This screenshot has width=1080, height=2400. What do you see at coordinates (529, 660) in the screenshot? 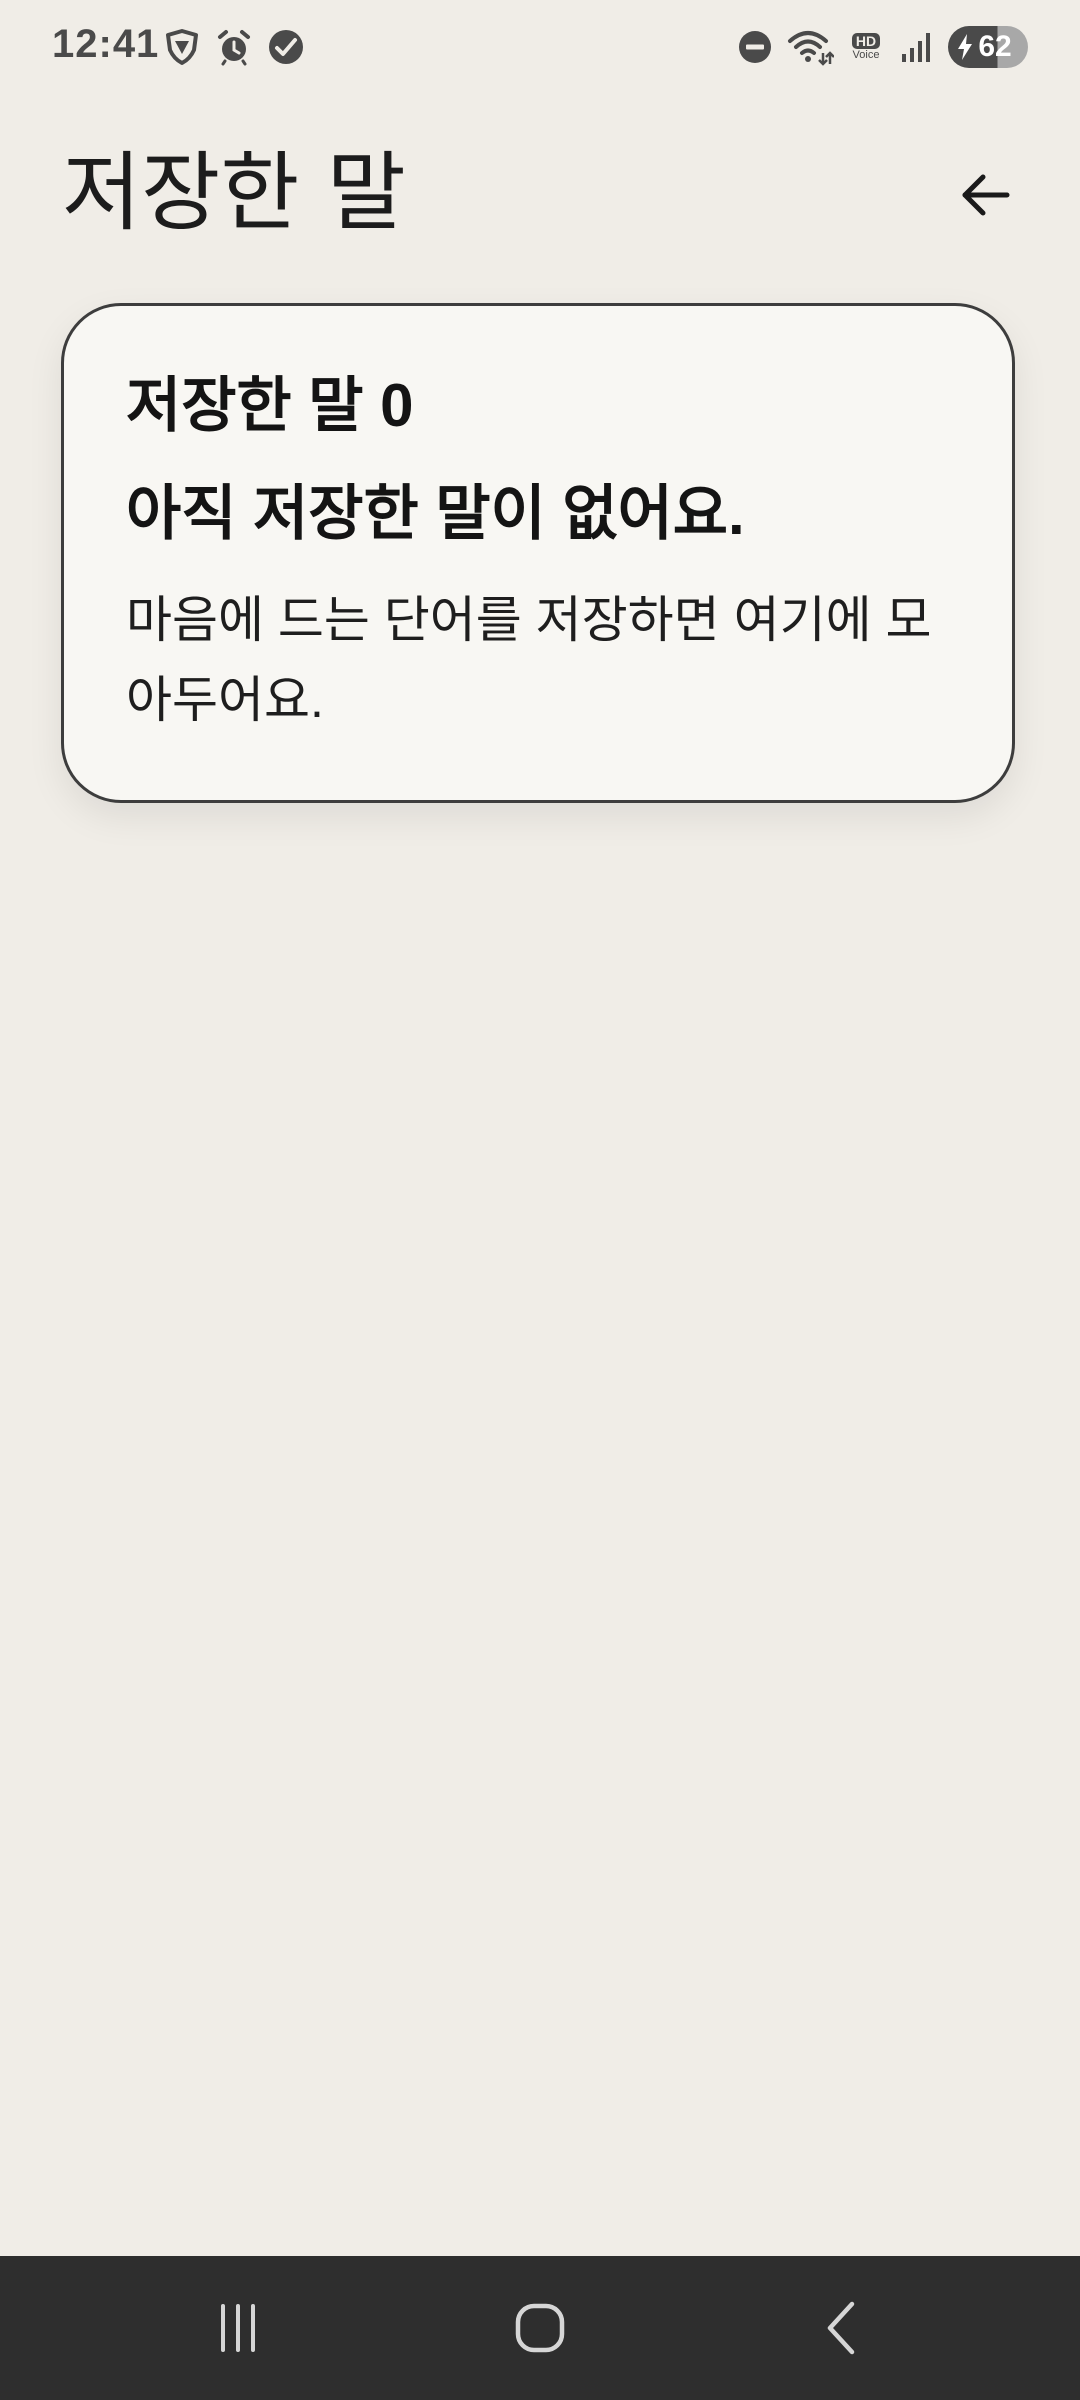
I see `empty-state-description: 마음에 드는 단어를 저장하면 여기에 모아두어요.` at bounding box center [529, 660].